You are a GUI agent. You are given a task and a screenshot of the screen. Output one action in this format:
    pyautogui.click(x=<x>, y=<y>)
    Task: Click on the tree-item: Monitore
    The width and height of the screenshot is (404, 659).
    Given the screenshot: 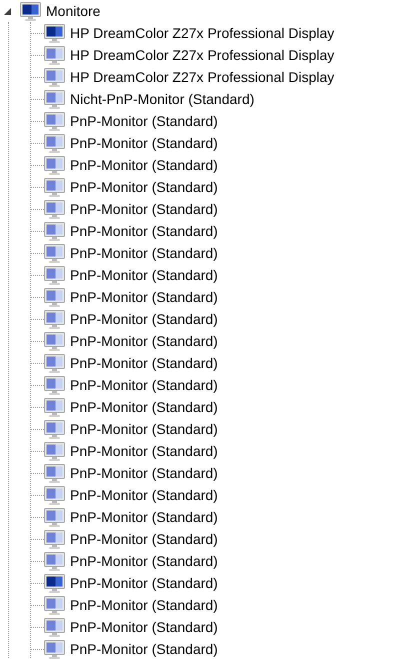 What is the action you would take?
    pyautogui.click(x=73, y=11)
    